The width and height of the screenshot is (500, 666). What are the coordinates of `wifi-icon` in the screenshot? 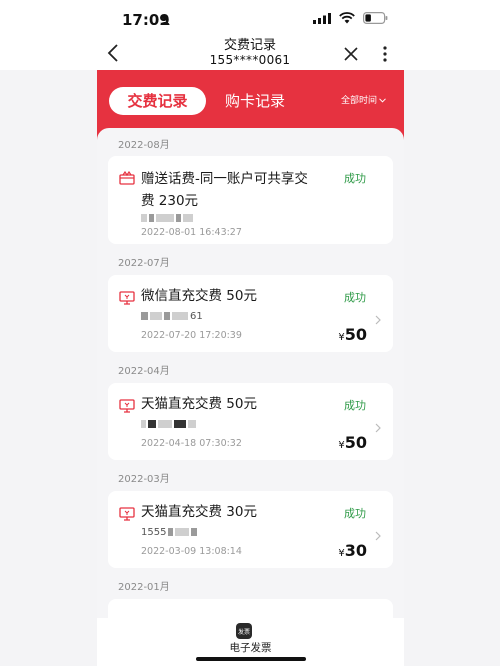 It's located at (347, 18).